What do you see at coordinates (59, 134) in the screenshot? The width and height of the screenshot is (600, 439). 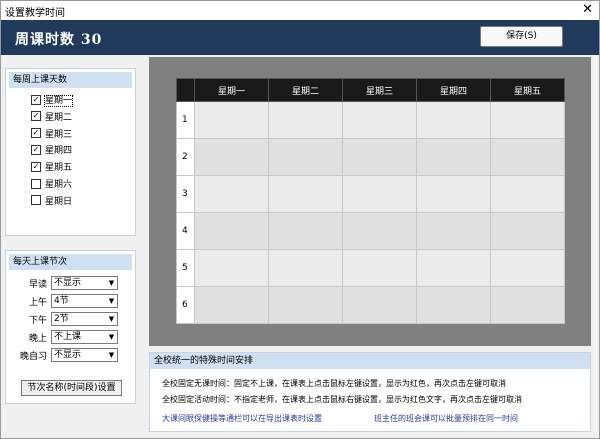 I see `weekday-label: 星期三` at bounding box center [59, 134].